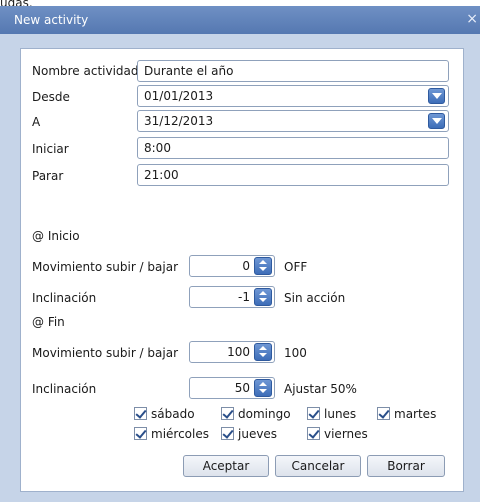 Image resolution: width=480 pixels, height=502 pixels. What do you see at coordinates (85, 71) in the screenshot?
I see `nombre-label: Nombre actividad` at bounding box center [85, 71].